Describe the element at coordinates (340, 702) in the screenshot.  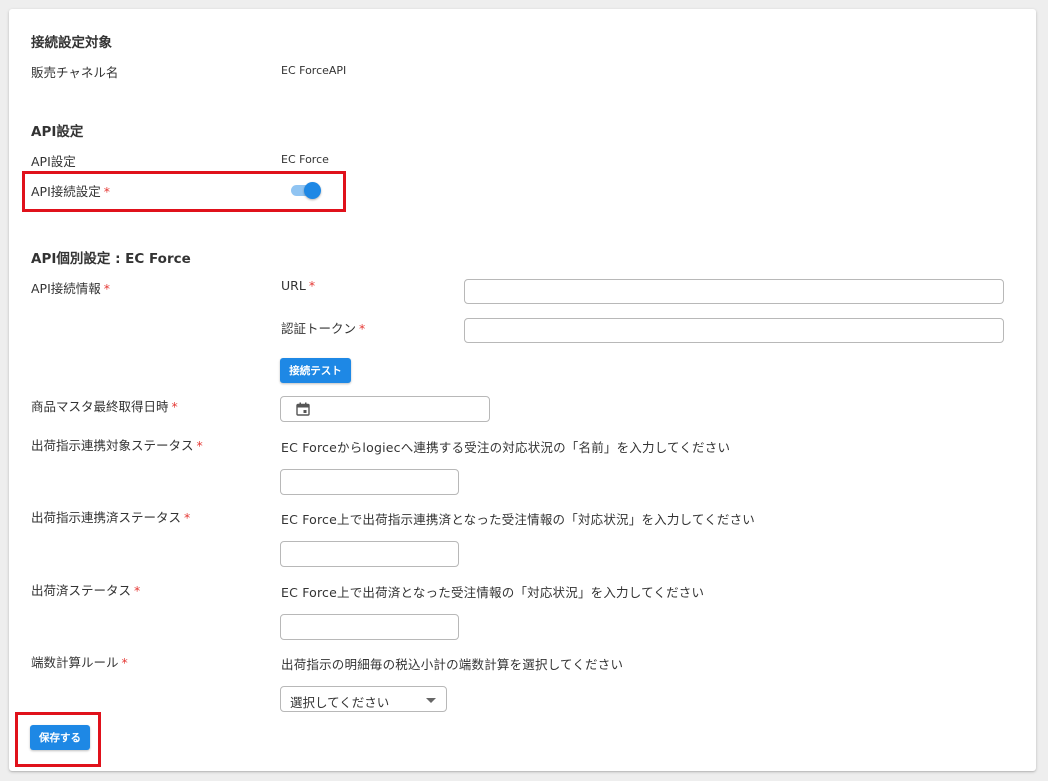
I see `rounding-rule-selected: 選択してください` at that location.